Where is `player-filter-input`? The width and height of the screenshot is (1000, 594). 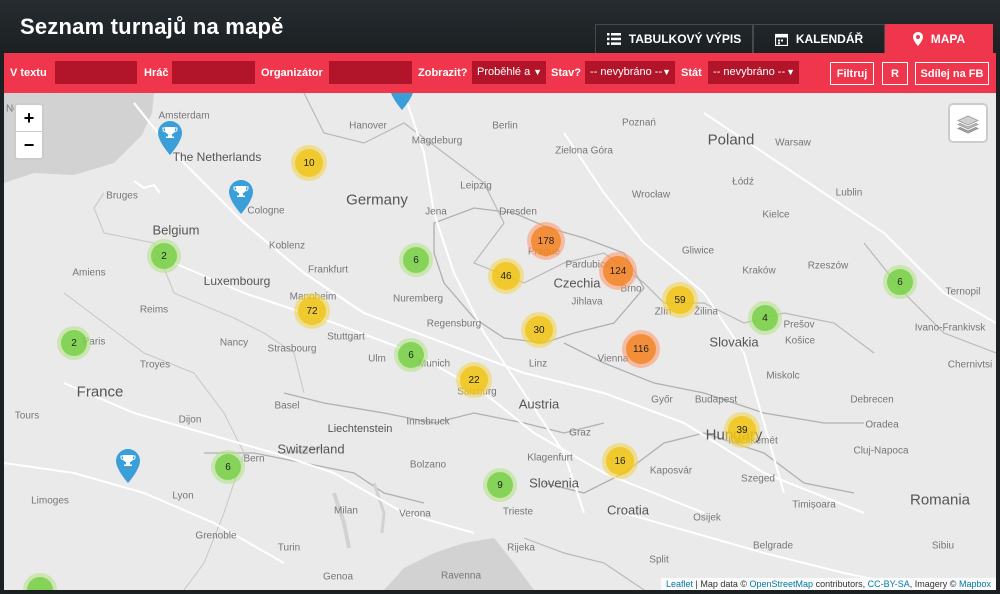
player-filter-input is located at coordinates (213, 72).